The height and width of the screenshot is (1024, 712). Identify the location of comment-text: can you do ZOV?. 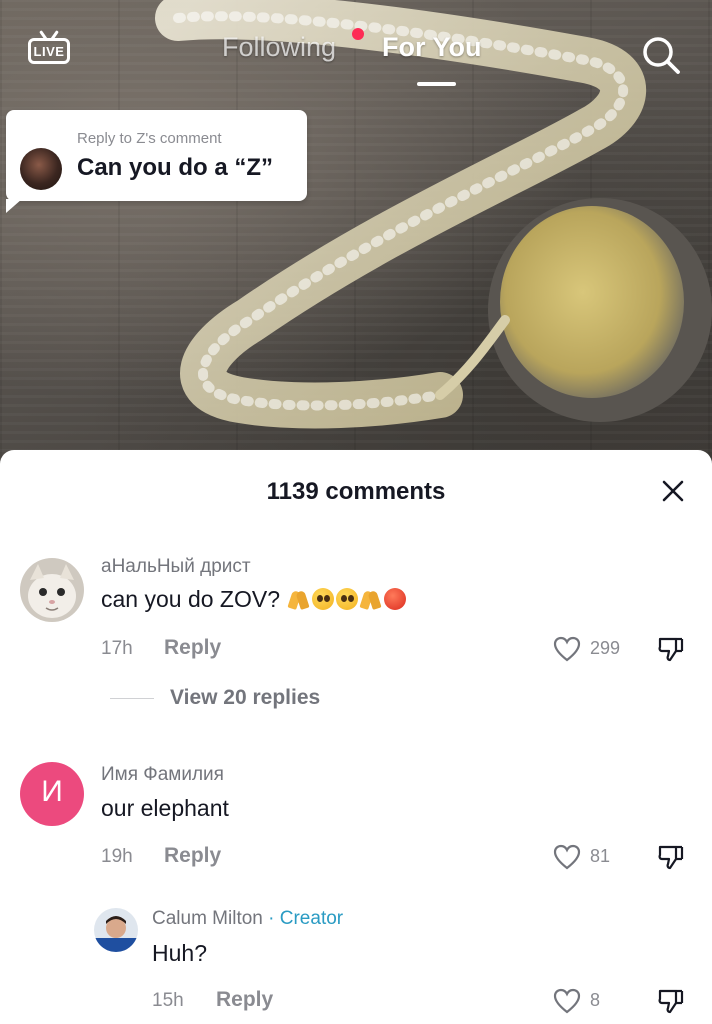
(254, 599).